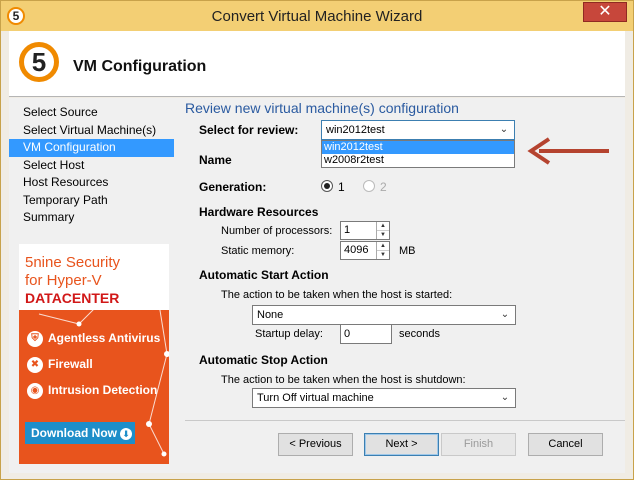 The image size is (634, 480). I want to click on download-now-label: Download Now, so click(74, 433).